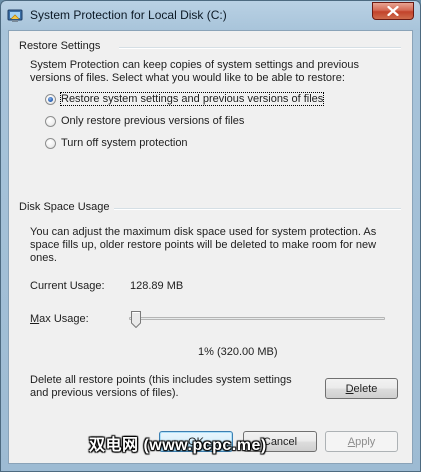 The height and width of the screenshot is (472, 421). What do you see at coordinates (124, 143) in the screenshot?
I see `radio-label: Turn off system protection` at bounding box center [124, 143].